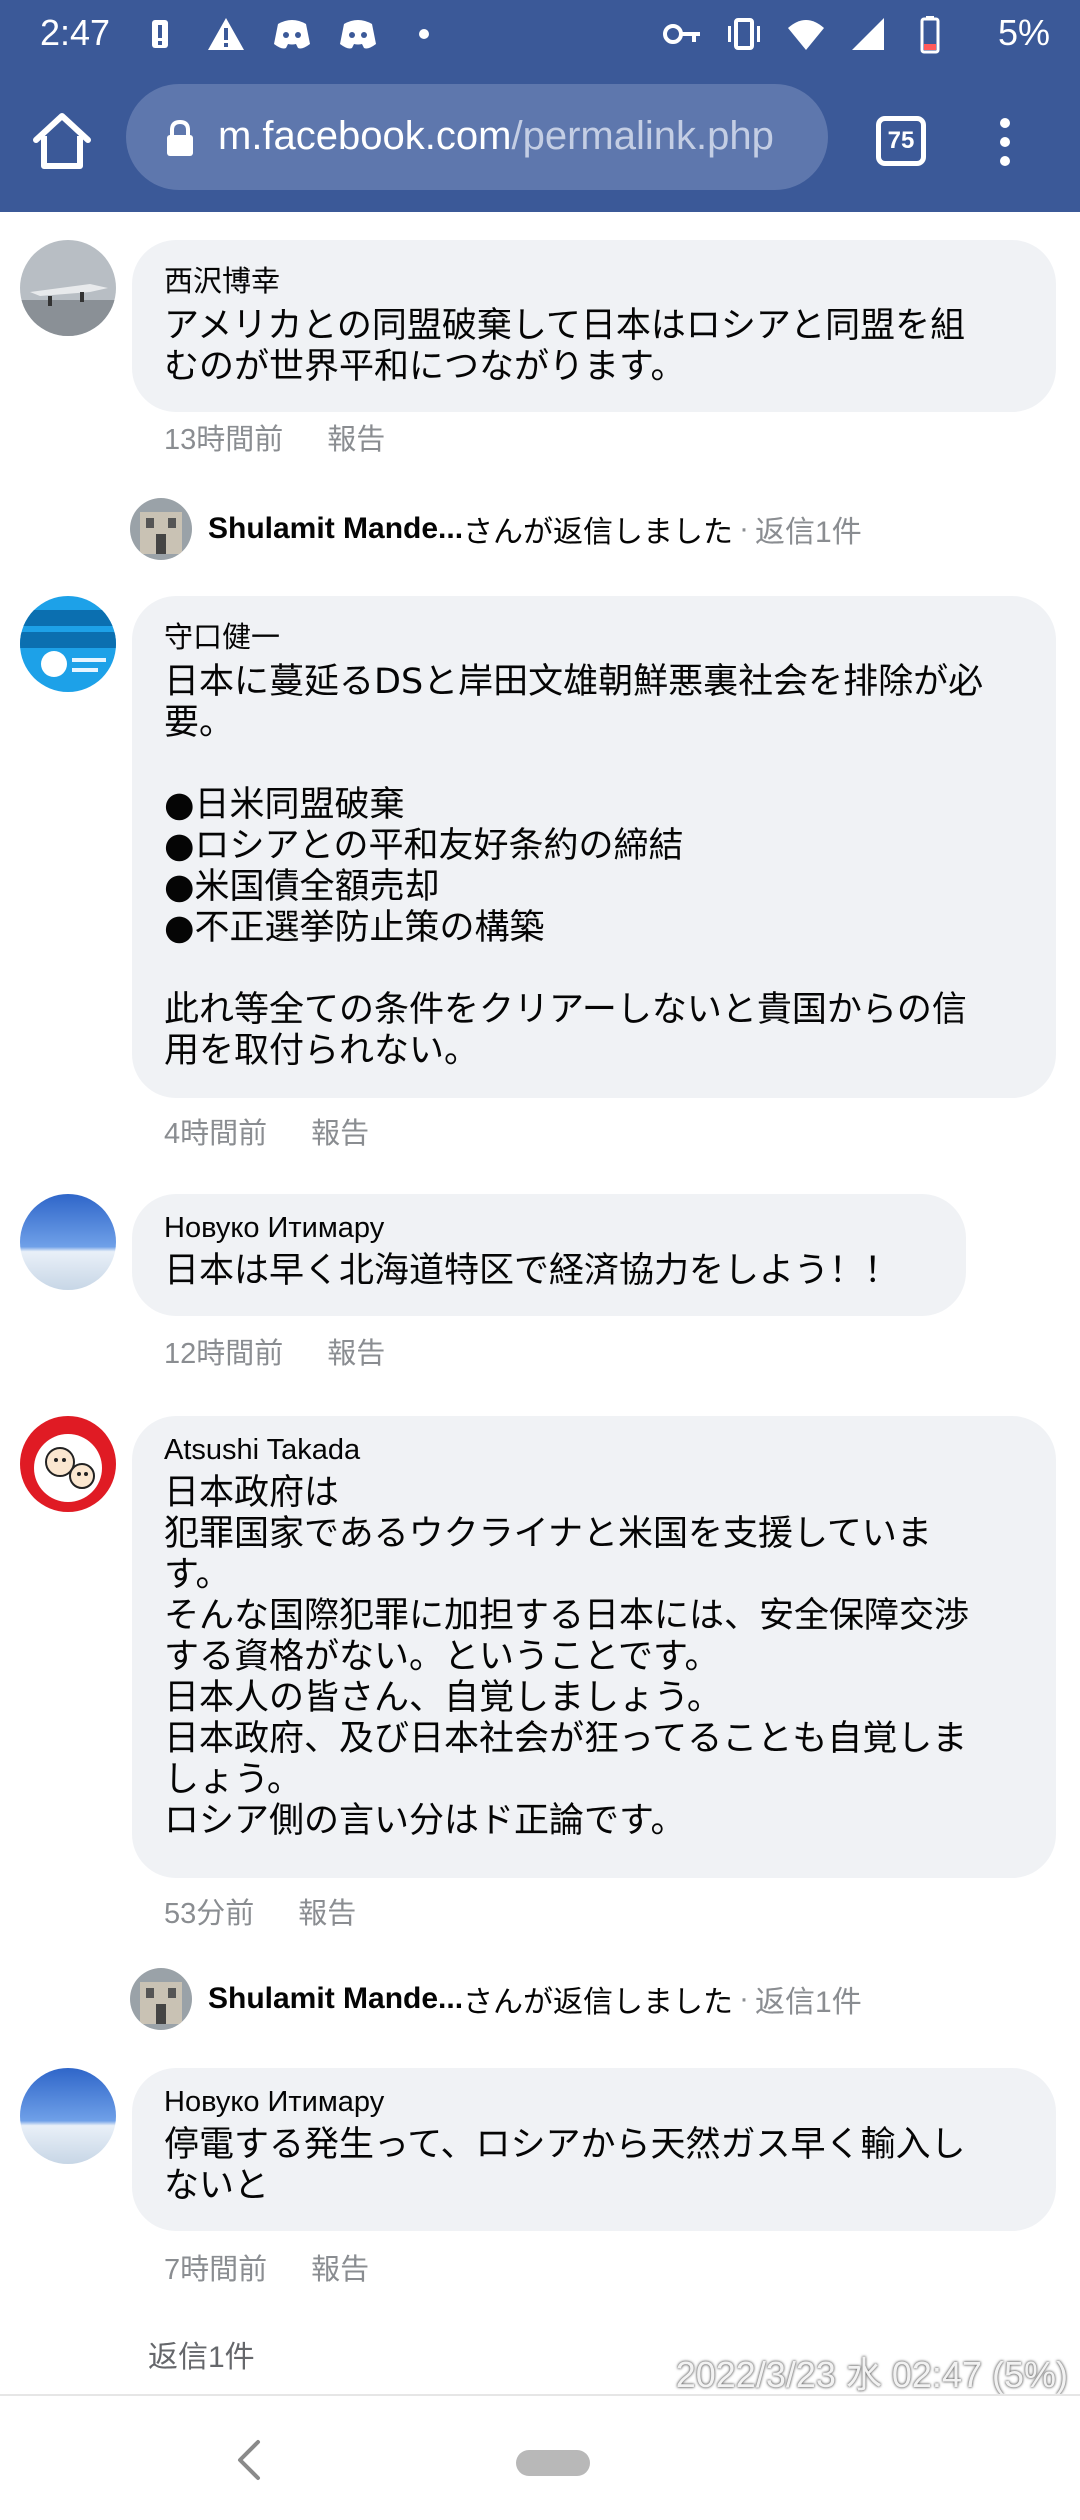 The image size is (1080, 2520). What do you see at coordinates (594, 635) in the screenshot?
I see `comment-author: 守口健一` at bounding box center [594, 635].